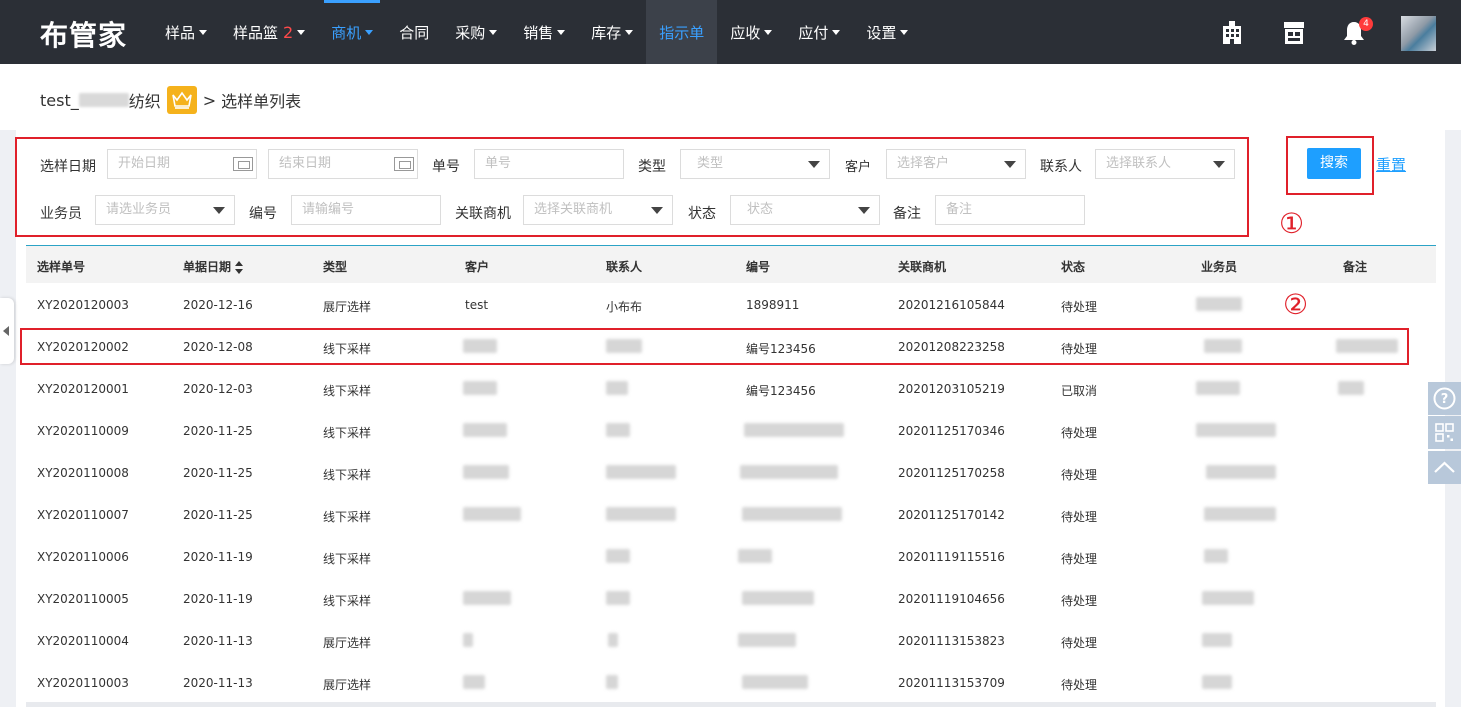 The image size is (1461, 707). I want to click on cell-opportunity: 20201113153709, so click(951, 683).